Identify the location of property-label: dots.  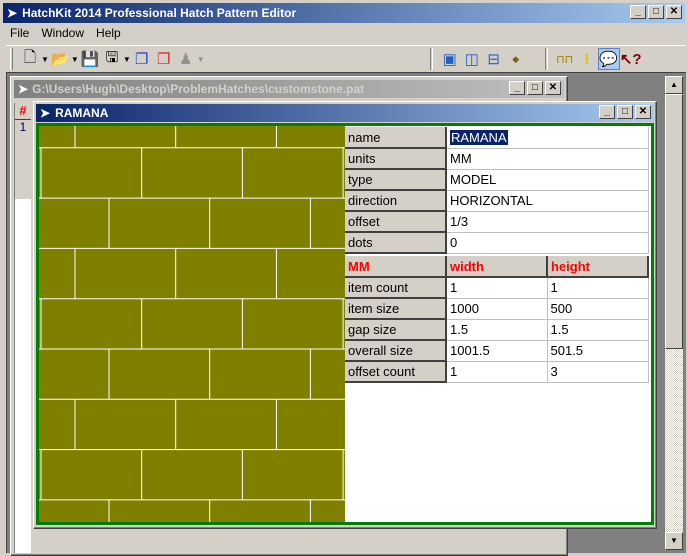
(396, 243).